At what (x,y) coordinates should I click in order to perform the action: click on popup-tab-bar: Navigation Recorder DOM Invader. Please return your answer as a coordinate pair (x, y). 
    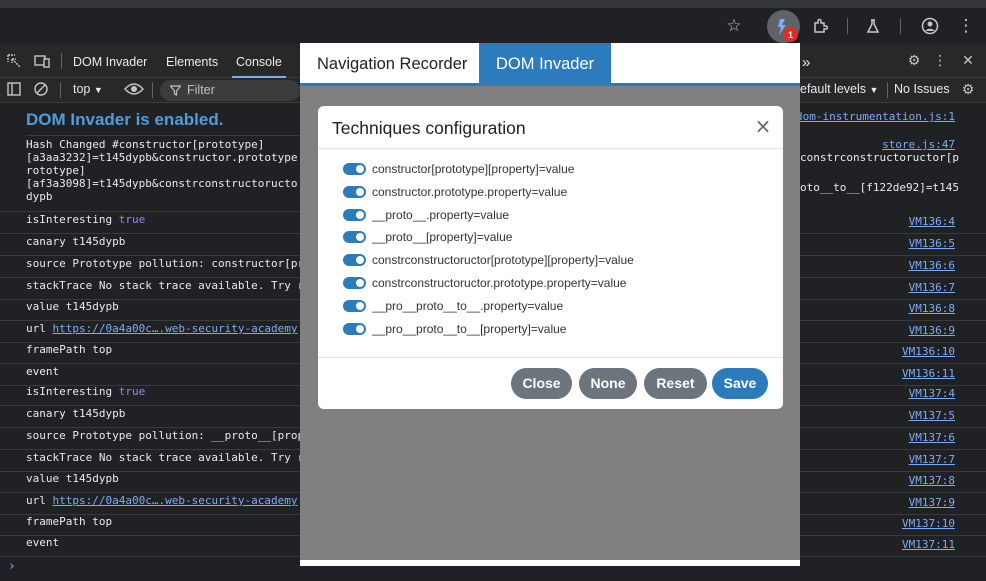
    Looking at the image, I should click on (550, 64).